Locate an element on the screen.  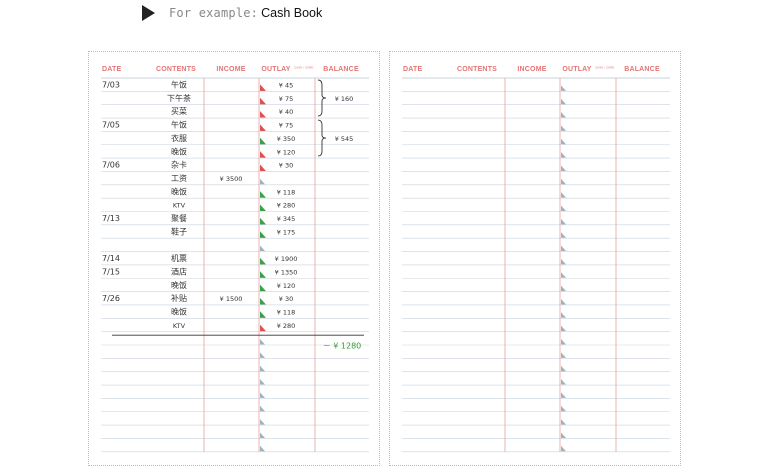
balance-value: ¥ 160 is located at coordinates (344, 99).